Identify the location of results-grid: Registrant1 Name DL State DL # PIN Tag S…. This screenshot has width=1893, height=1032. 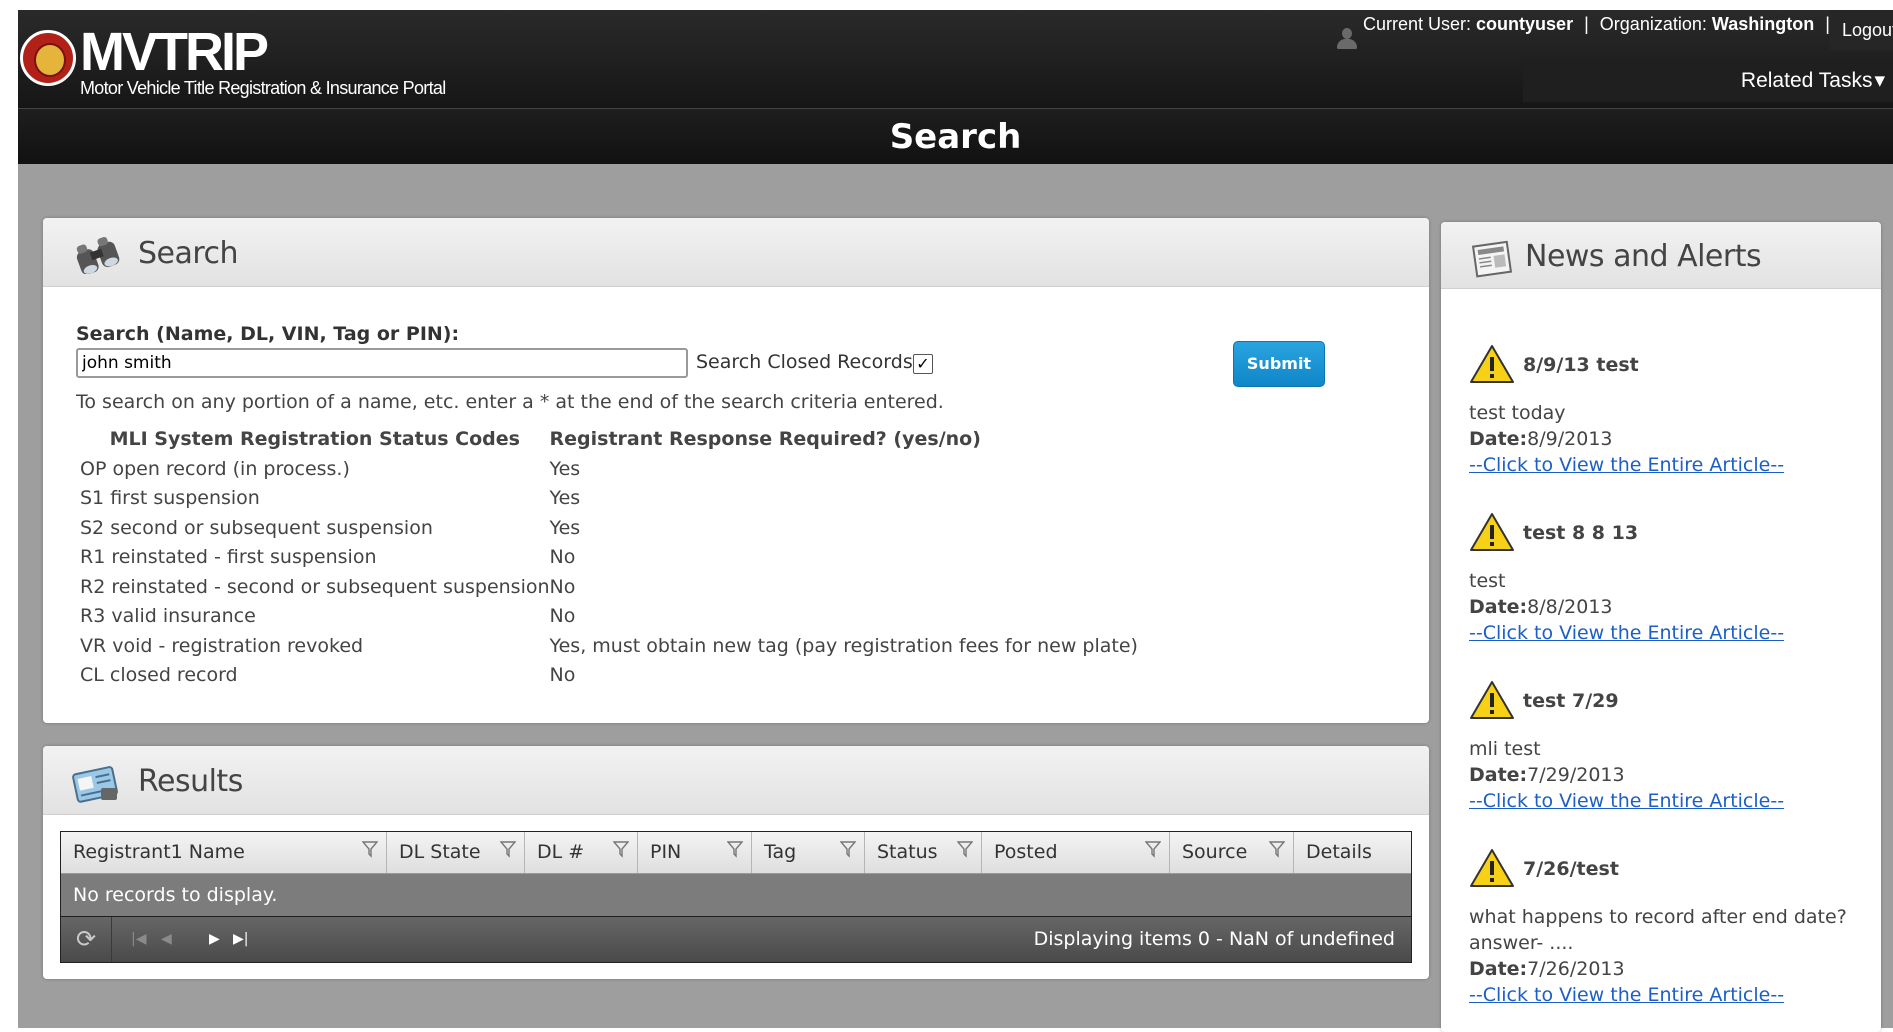
(736, 897).